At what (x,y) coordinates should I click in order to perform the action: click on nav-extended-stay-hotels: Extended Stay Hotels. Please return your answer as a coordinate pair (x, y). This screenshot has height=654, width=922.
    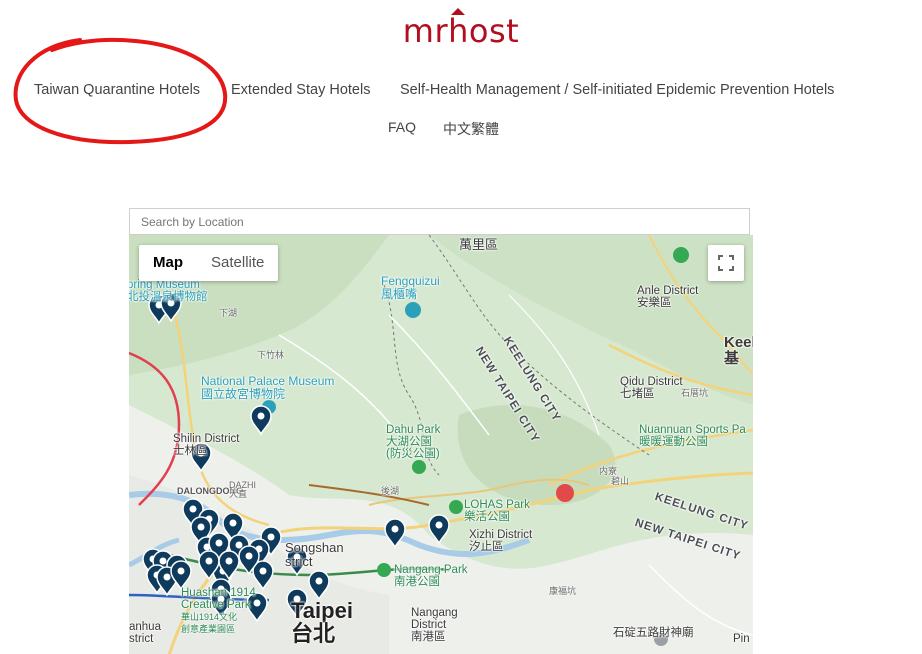
    Looking at the image, I should click on (300, 90).